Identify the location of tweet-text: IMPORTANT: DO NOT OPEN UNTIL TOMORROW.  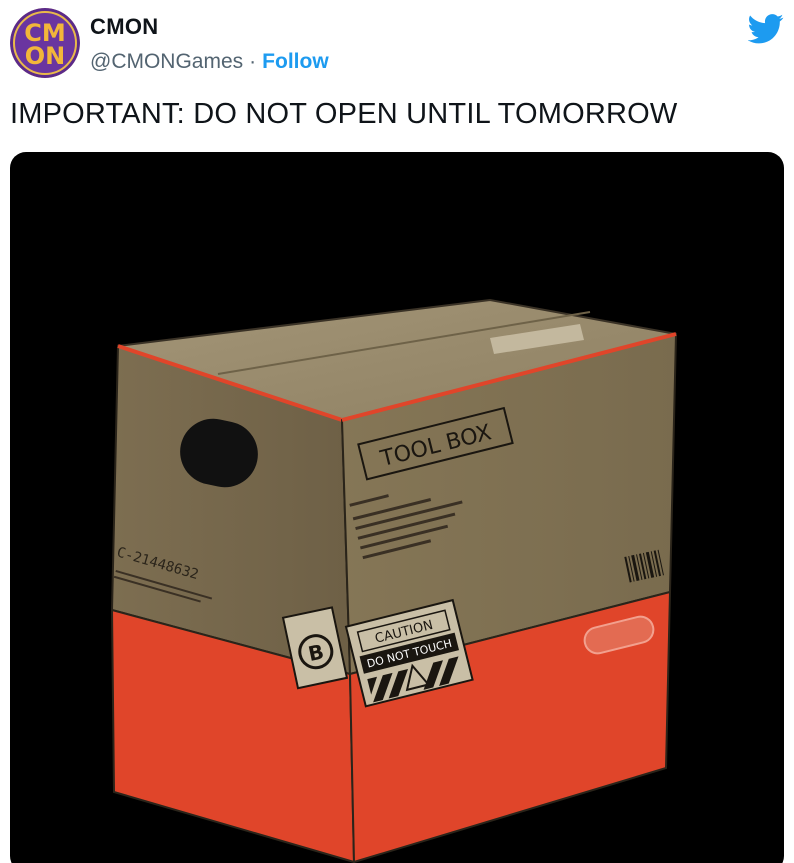
(344, 114).